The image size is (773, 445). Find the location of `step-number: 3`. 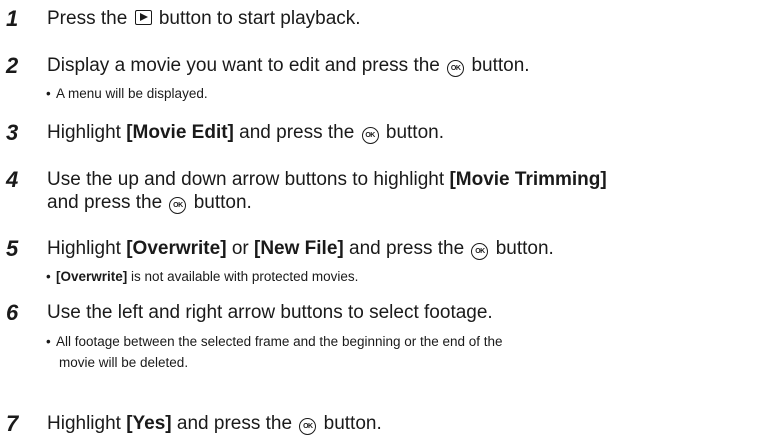

step-number: 3 is located at coordinates (12, 132).